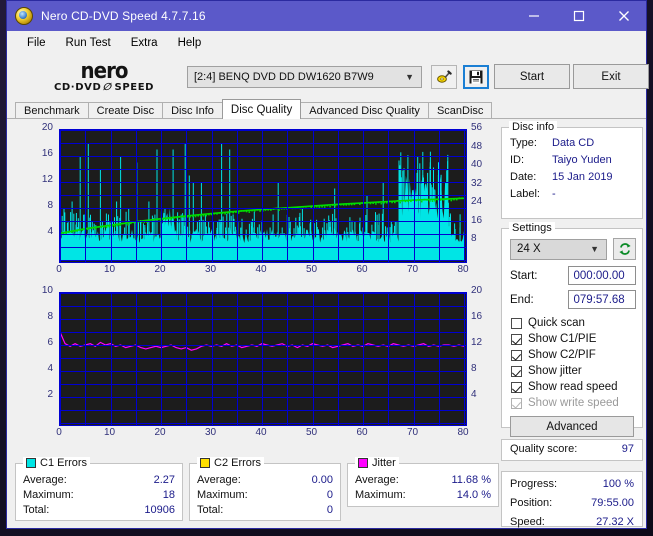 This screenshot has height=536, width=653. I want to click on chevron-down-icon: ▼, so click(409, 77).